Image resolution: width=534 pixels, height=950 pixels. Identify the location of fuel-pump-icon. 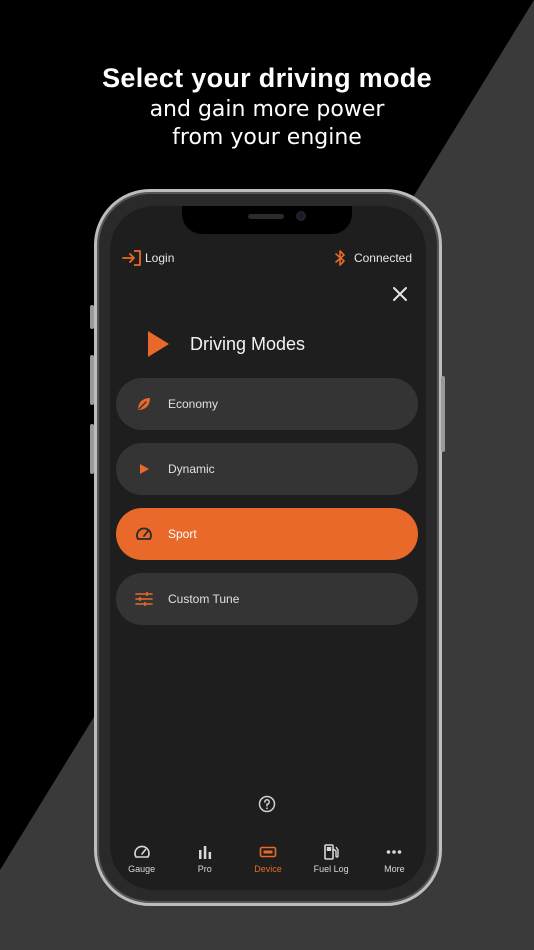
(331, 852).